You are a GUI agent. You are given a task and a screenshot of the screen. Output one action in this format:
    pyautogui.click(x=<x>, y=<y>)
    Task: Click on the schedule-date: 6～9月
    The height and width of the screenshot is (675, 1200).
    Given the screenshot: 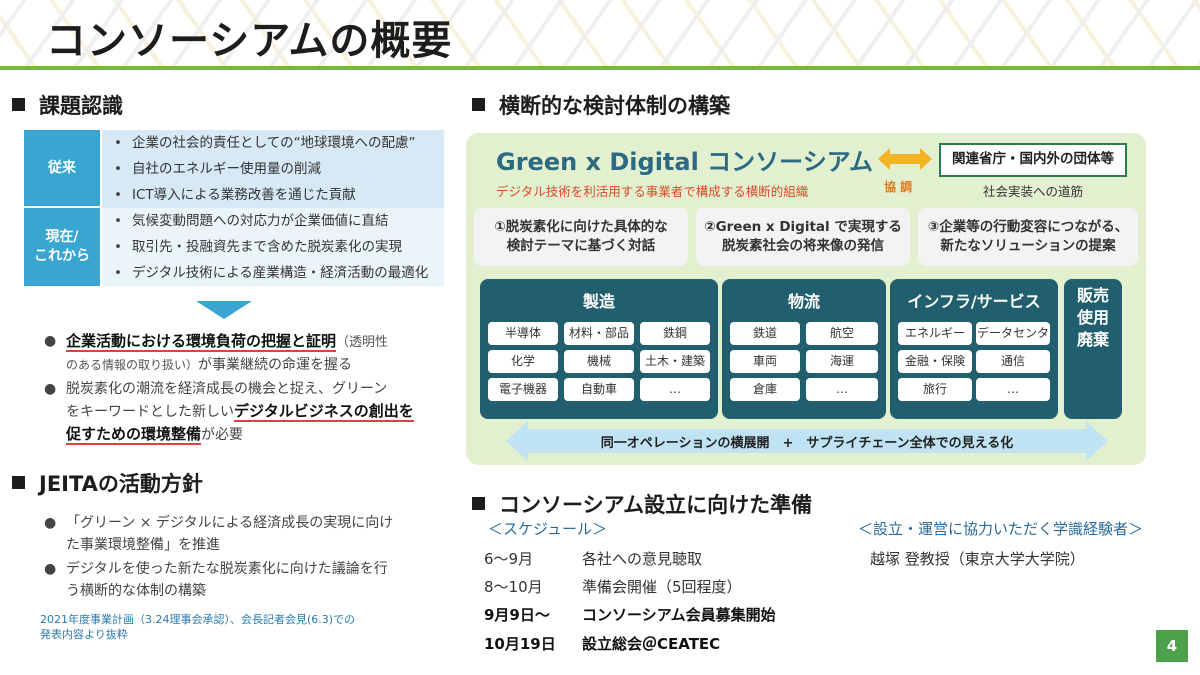 What is the action you would take?
    pyautogui.click(x=509, y=559)
    